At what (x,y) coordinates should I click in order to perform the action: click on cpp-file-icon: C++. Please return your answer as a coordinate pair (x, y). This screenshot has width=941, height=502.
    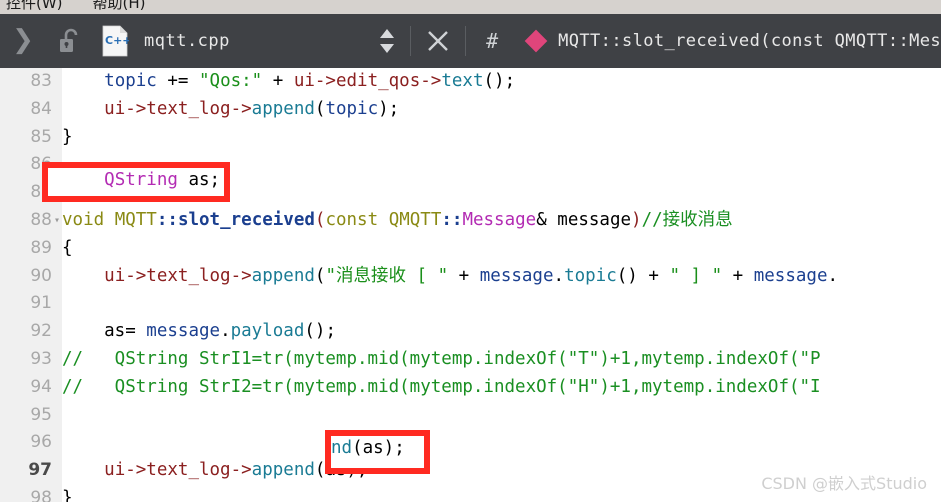
    Looking at the image, I should click on (115, 41).